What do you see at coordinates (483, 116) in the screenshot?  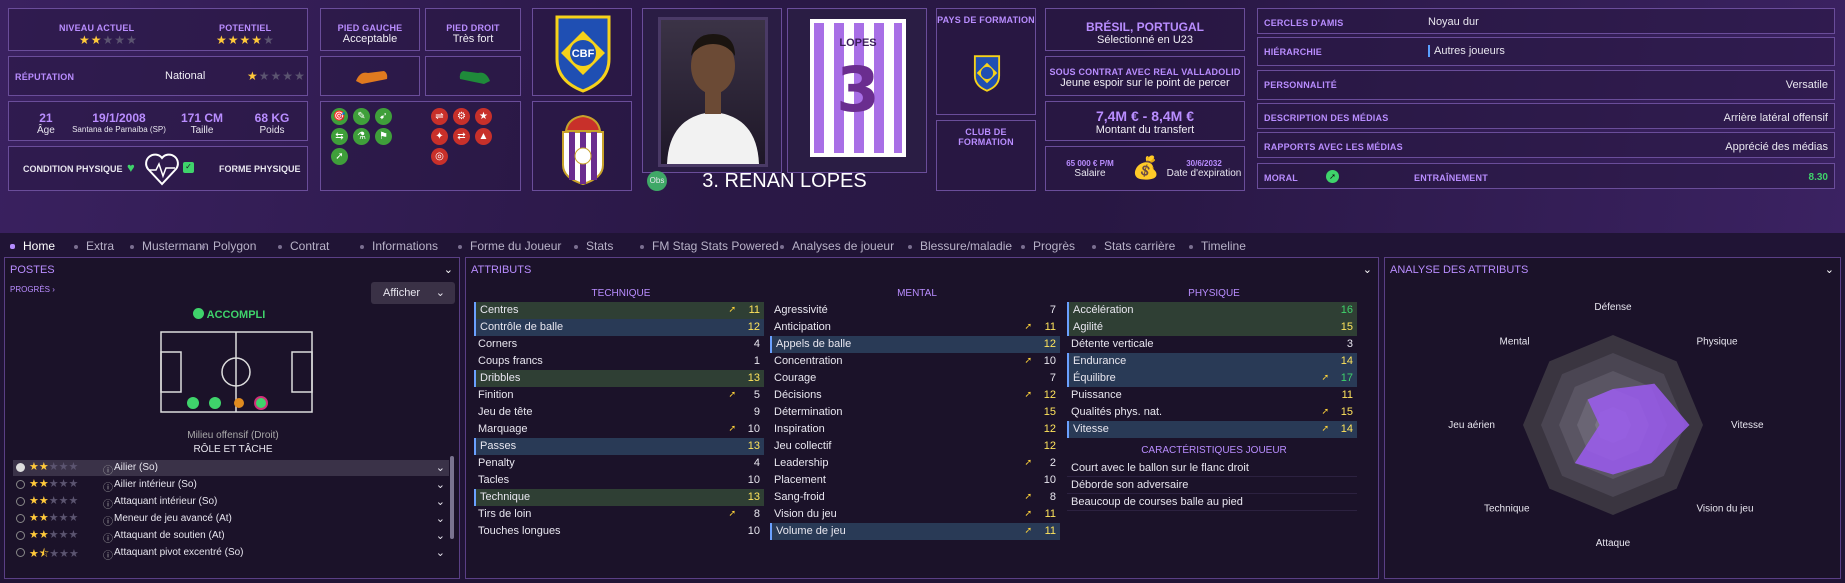 I see `trait-negative-icon: ★` at bounding box center [483, 116].